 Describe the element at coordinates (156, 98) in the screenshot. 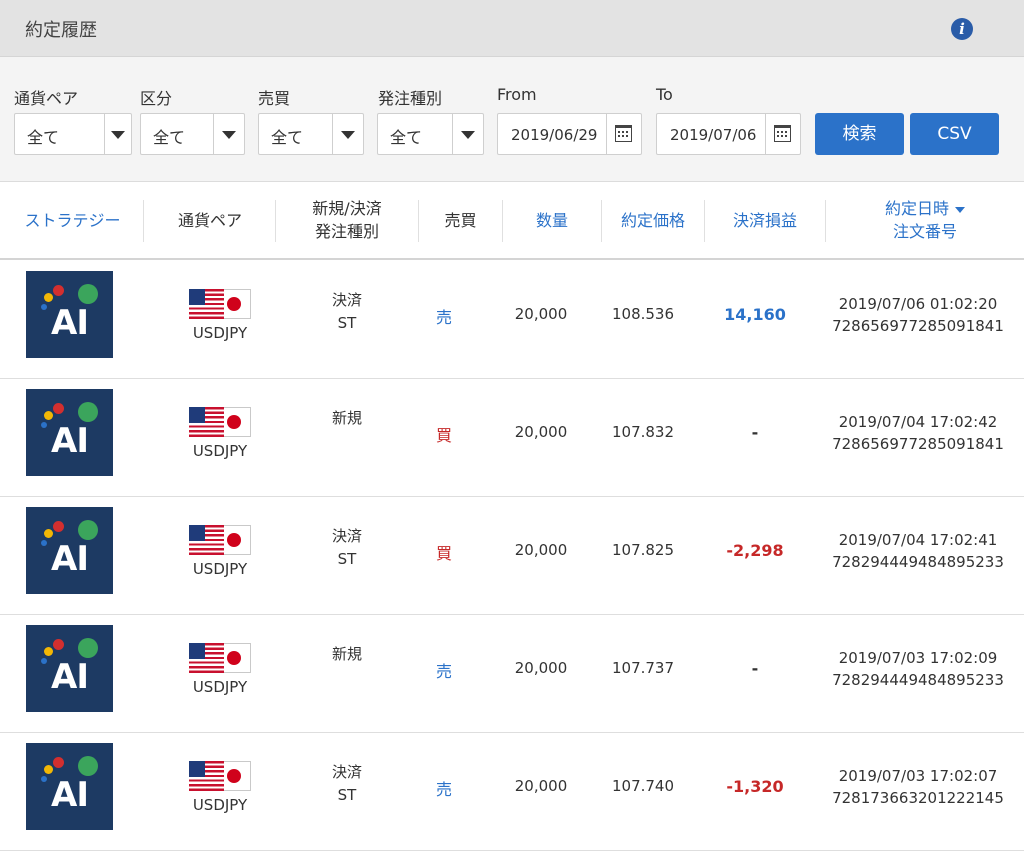

I see `category-filter-label: 区分` at that location.